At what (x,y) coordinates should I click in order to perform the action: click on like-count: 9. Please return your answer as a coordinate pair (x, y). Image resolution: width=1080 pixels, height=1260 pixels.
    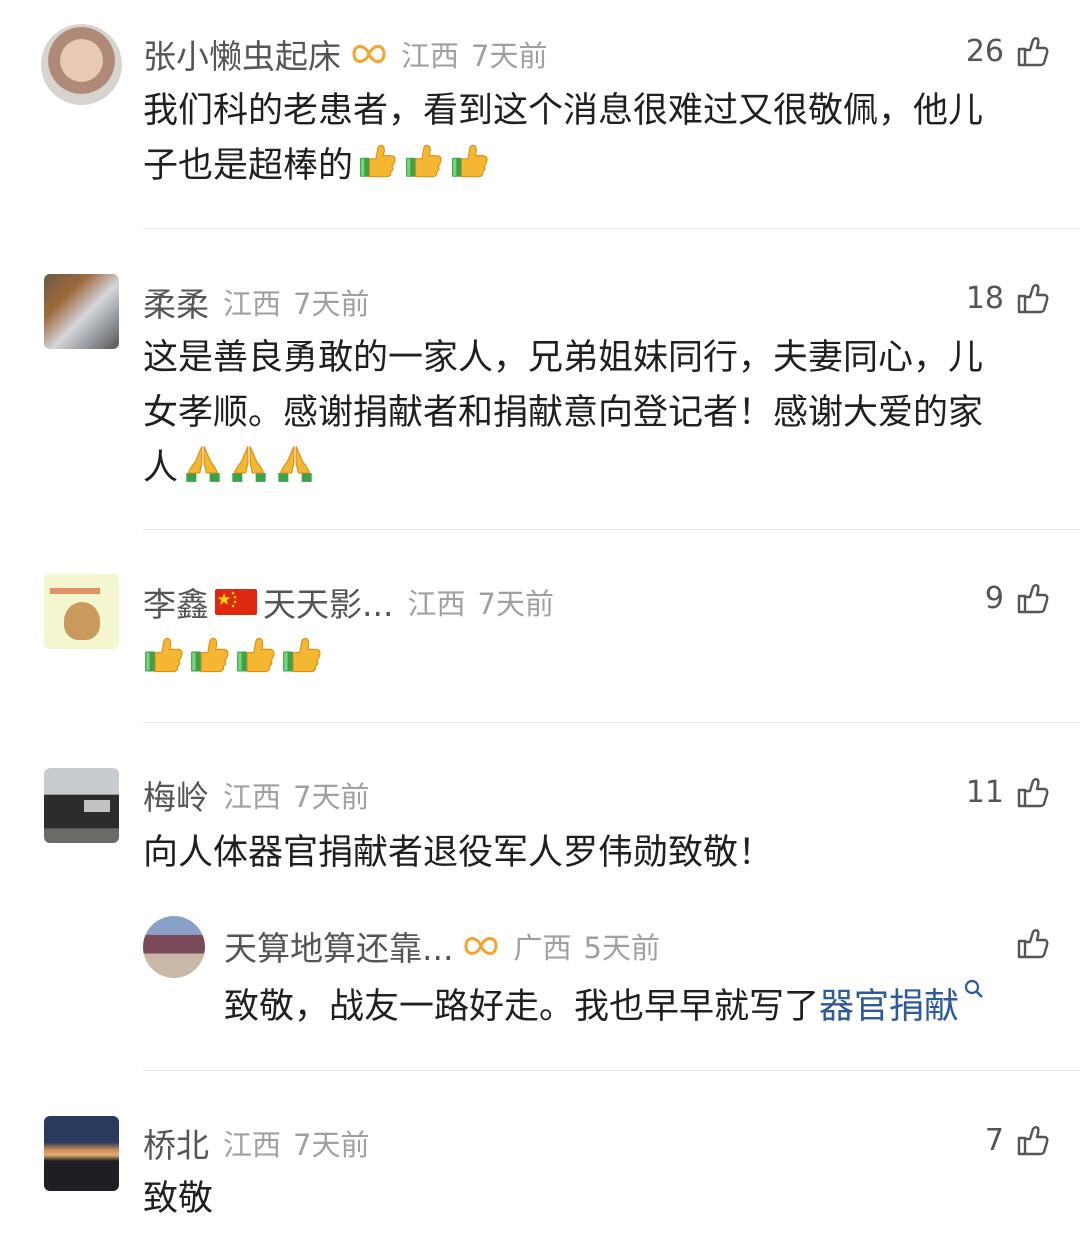
    Looking at the image, I should click on (994, 598).